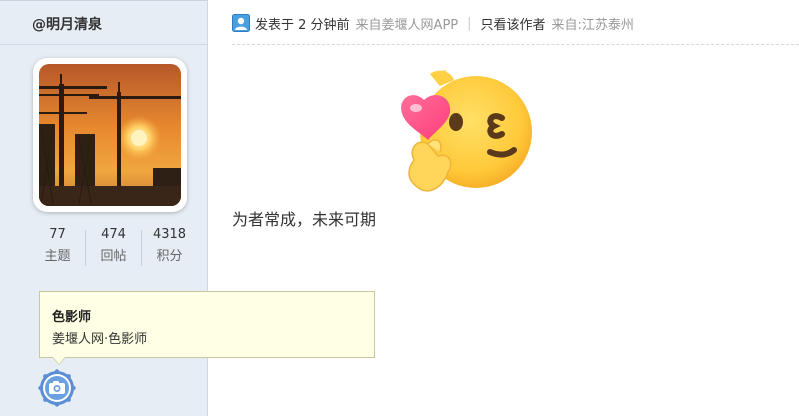 Image resolution: width=799 pixels, height=416 pixels. What do you see at coordinates (464, 131) in the screenshot?
I see `wink-heart-emoji-icon` at bounding box center [464, 131].